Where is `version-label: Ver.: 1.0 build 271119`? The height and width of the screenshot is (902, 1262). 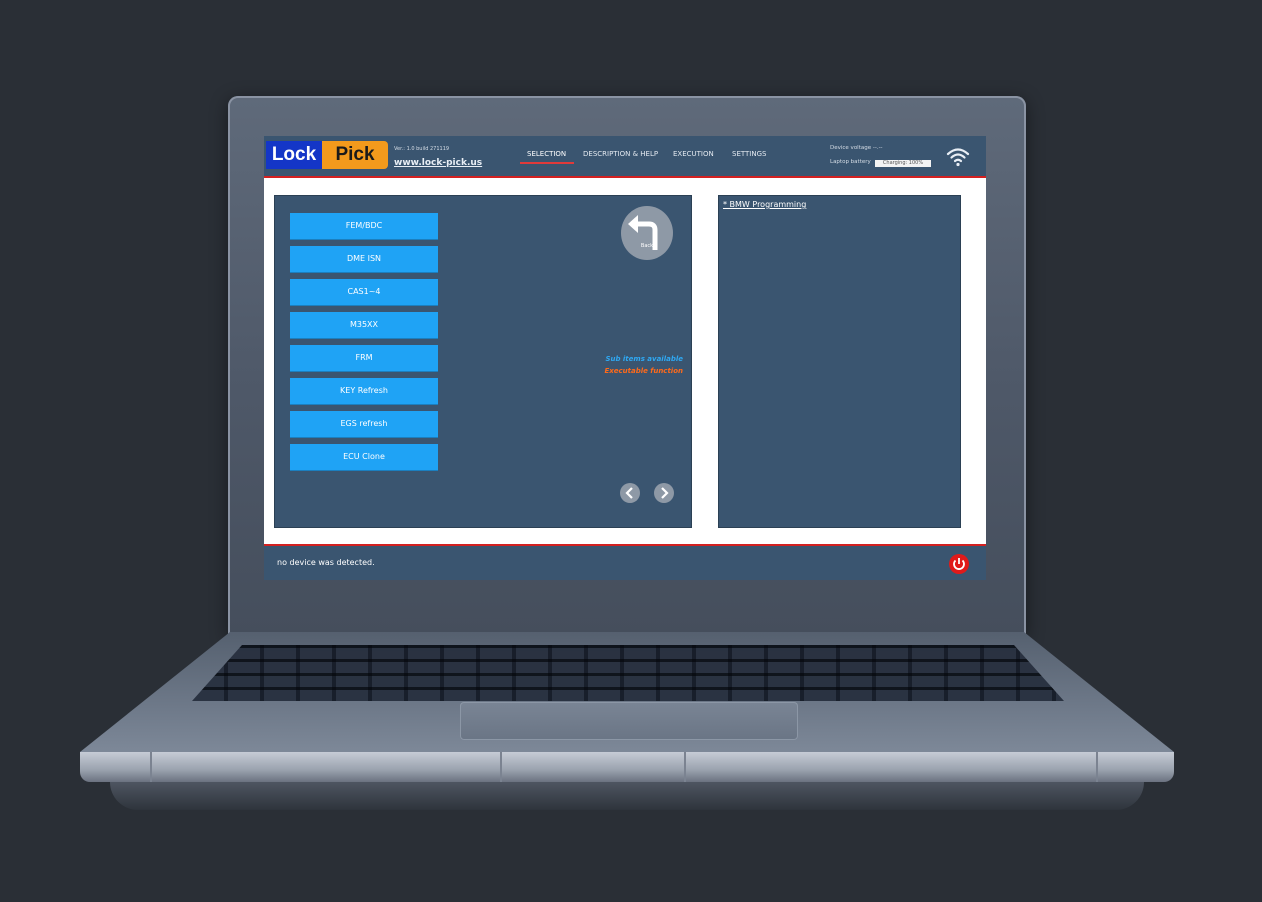
version-label: Ver.: 1.0 build 271119 is located at coordinates (422, 149).